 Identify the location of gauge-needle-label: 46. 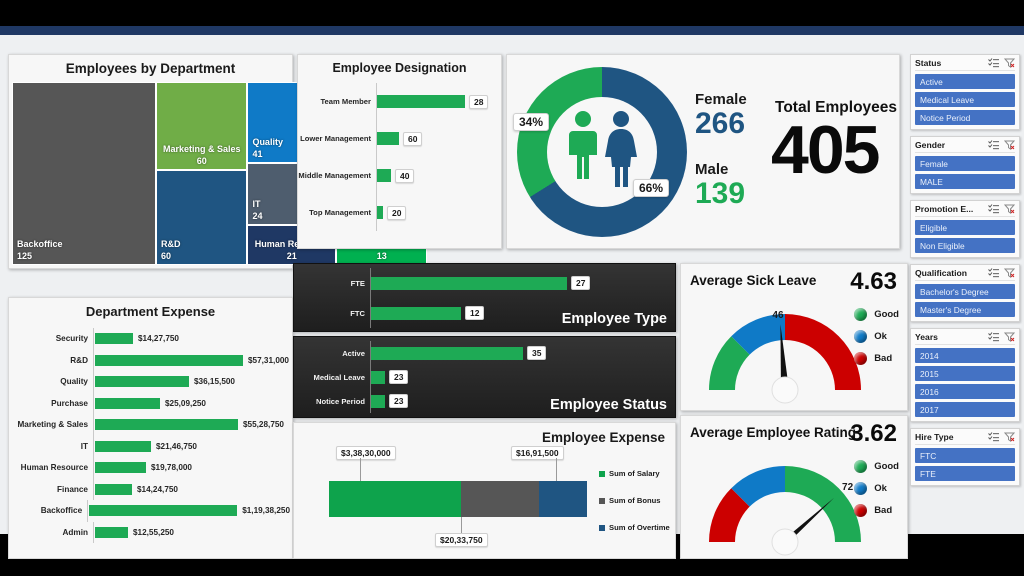
(778, 316).